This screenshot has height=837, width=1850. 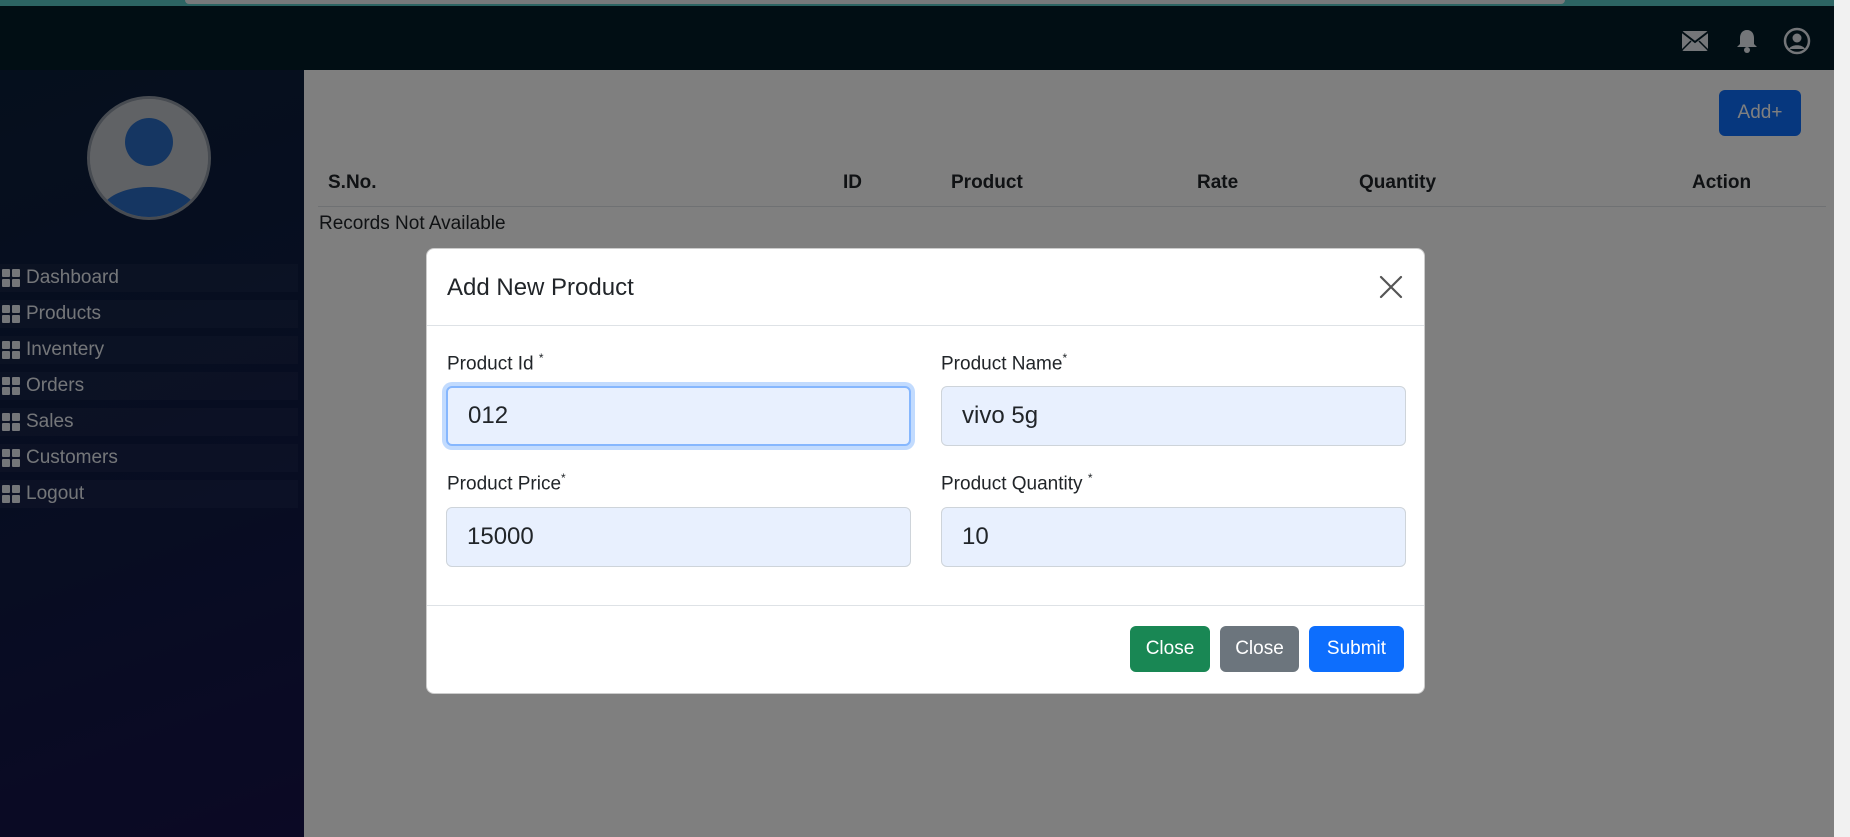 I want to click on modal-header: Add New Product, so click(x=925, y=287).